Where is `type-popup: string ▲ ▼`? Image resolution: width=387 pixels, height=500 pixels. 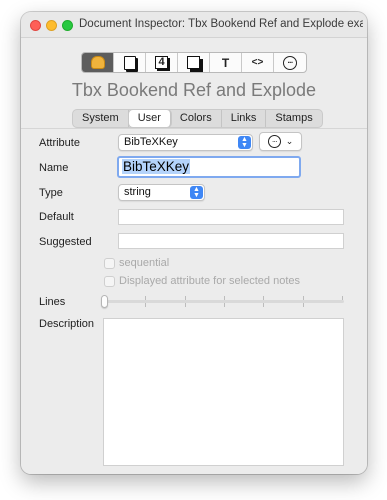 type-popup: string ▲ ▼ is located at coordinates (161, 192).